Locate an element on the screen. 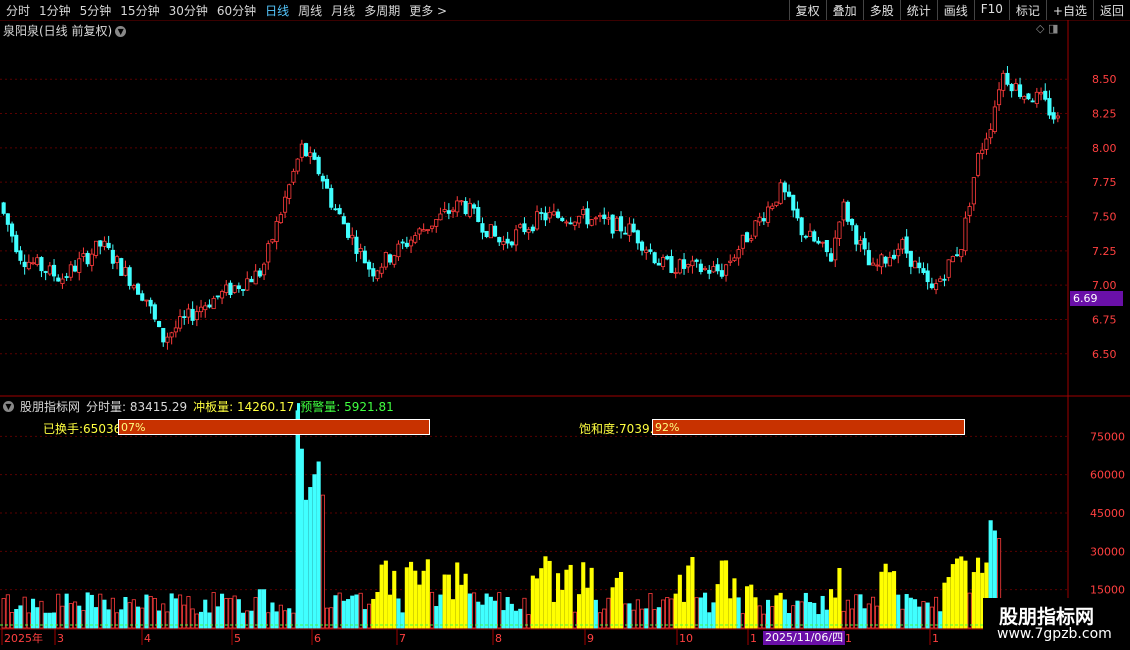 The height and width of the screenshot is (650, 1130). current-price-tag: 6.69 is located at coordinates (1096, 298).